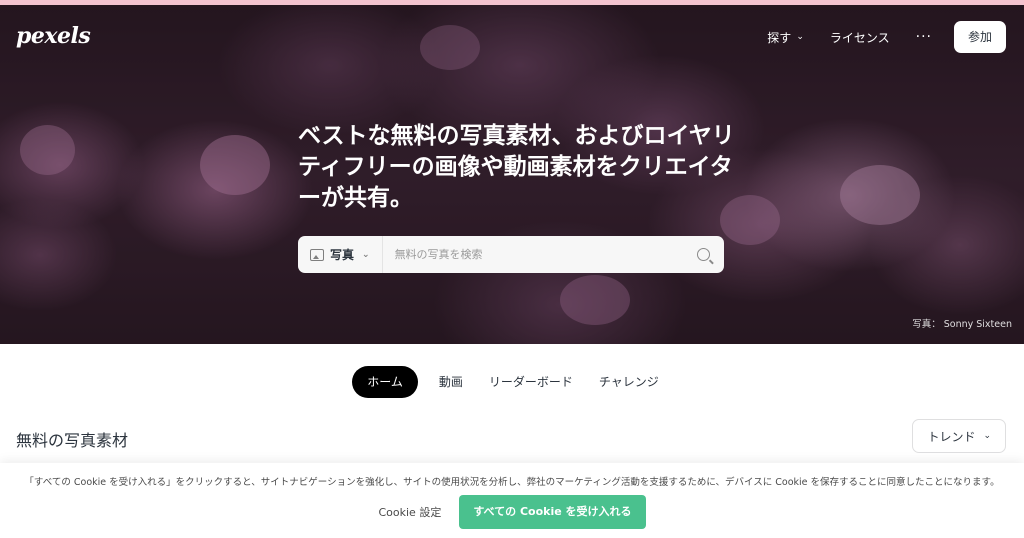  What do you see at coordinates (539, 254) in the screenshot?
I see `search-input` at bounding box center [539, 254].